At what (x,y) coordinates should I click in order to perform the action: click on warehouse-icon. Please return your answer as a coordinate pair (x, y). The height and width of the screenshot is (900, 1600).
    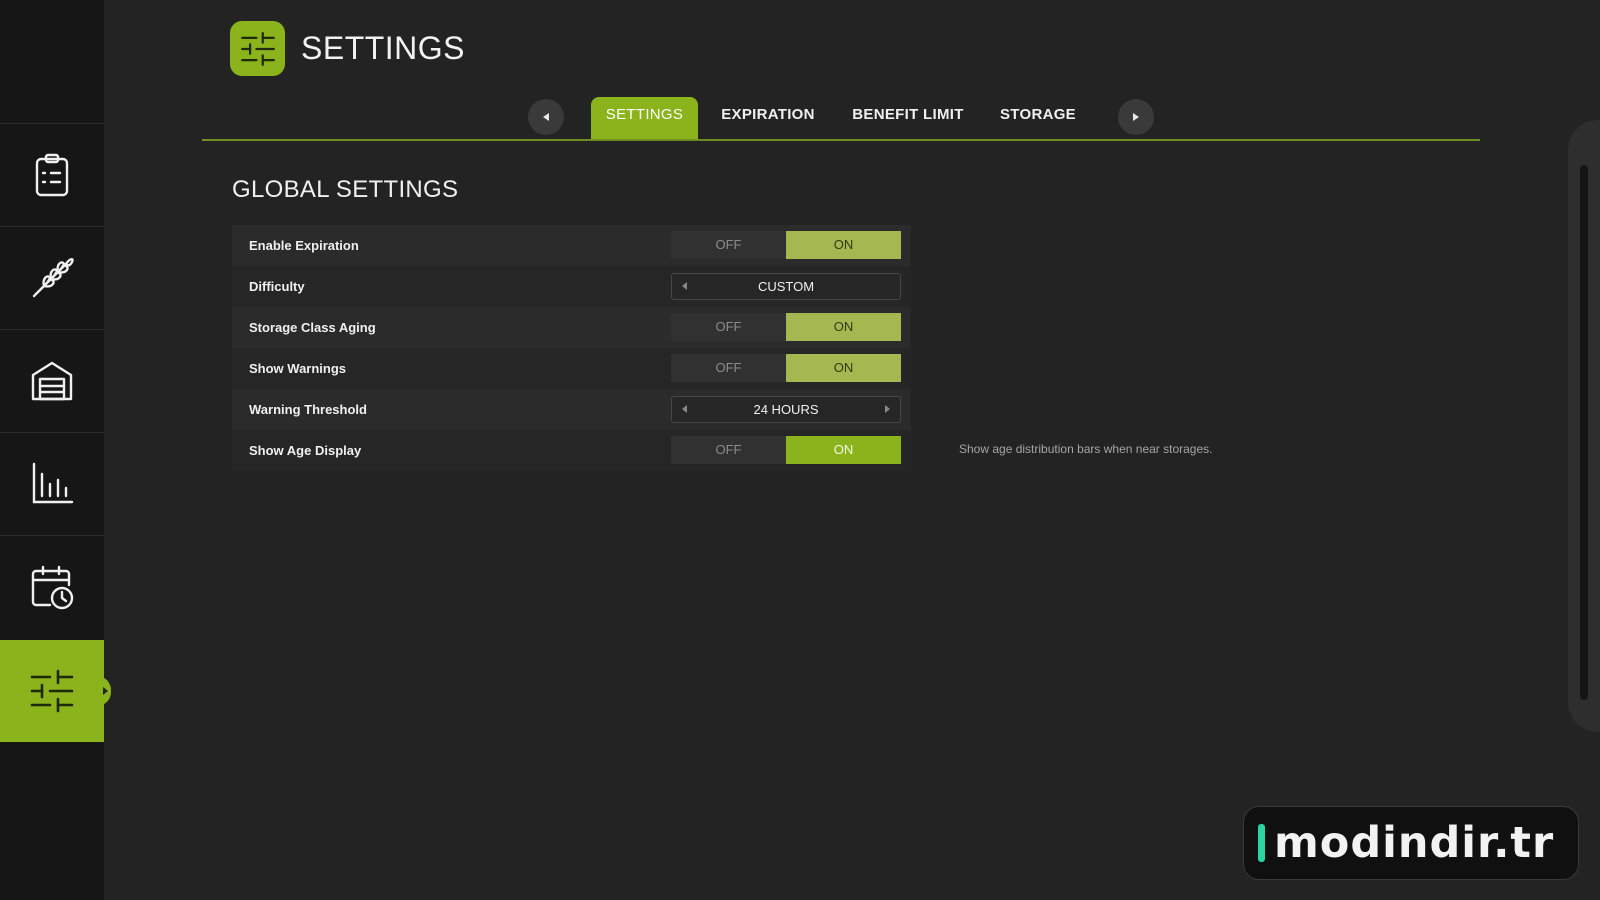
    Looking at the image, I should click on (52, 381).